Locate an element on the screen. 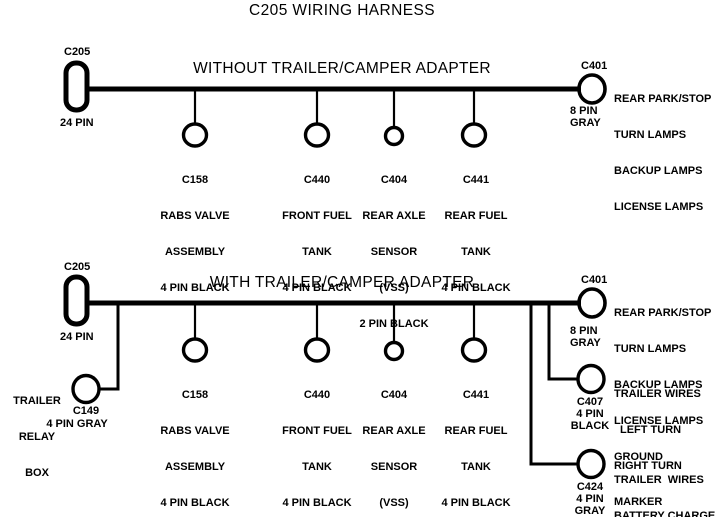 The image size is (720, 517). connector-c158-circle-section1 is located at coordinates (195, 135).